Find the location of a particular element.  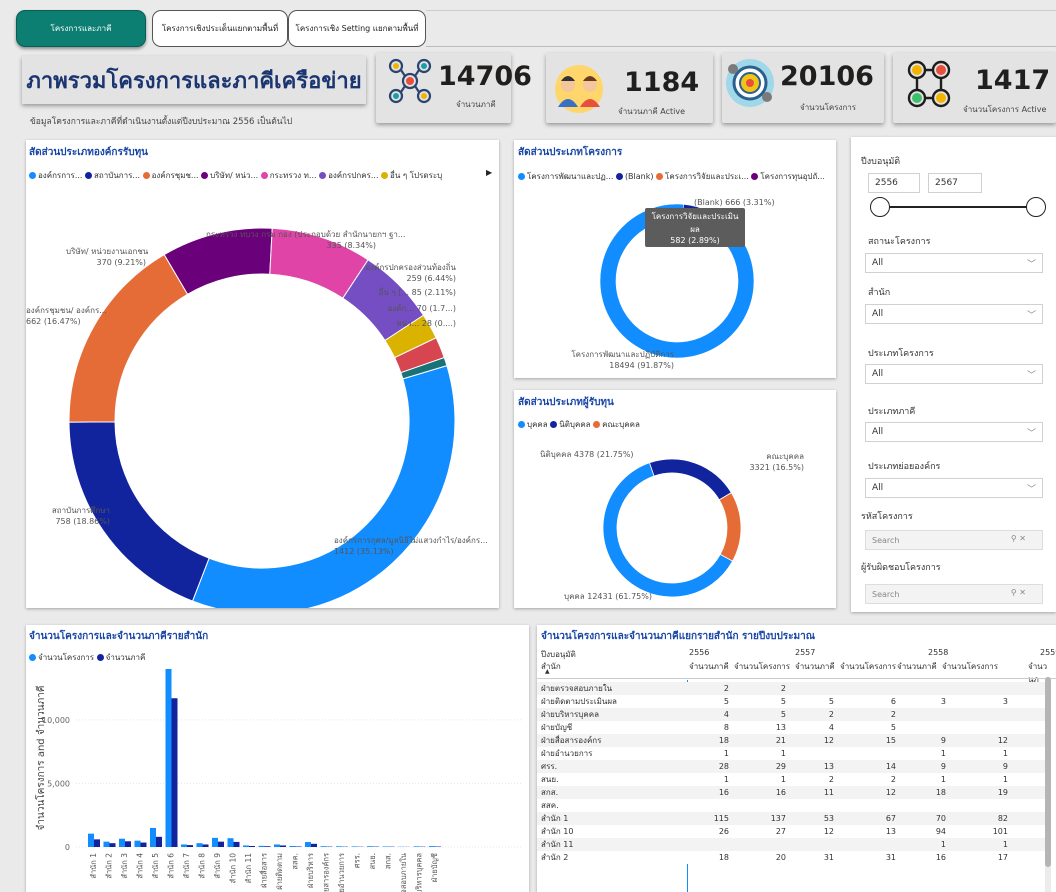

tab-setting-by-area: โครงการเชิง Setting แยกตามพื้นที่ is located at coordinates (357, 28).